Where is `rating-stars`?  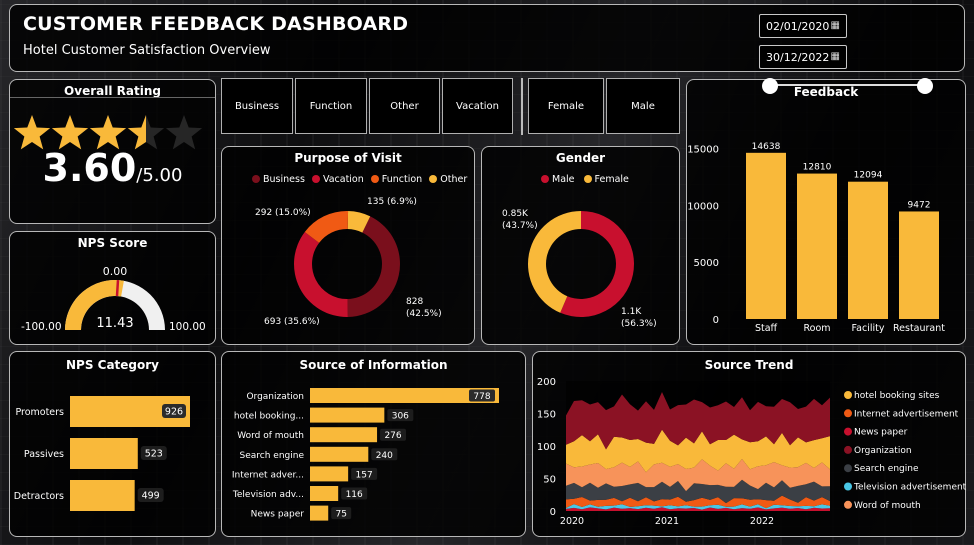
rating-stars is located at coordinates (108, 132).